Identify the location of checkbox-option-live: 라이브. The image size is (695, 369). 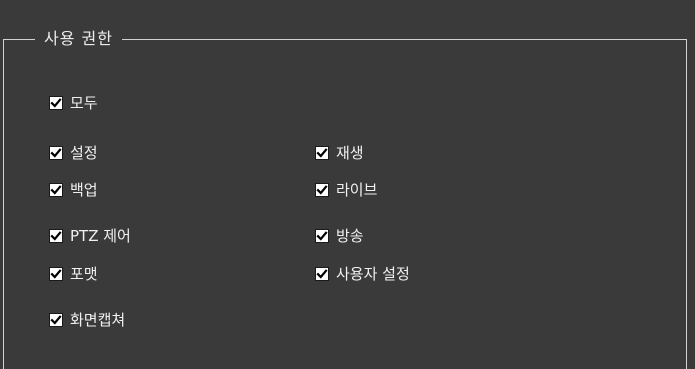
(346, 190).